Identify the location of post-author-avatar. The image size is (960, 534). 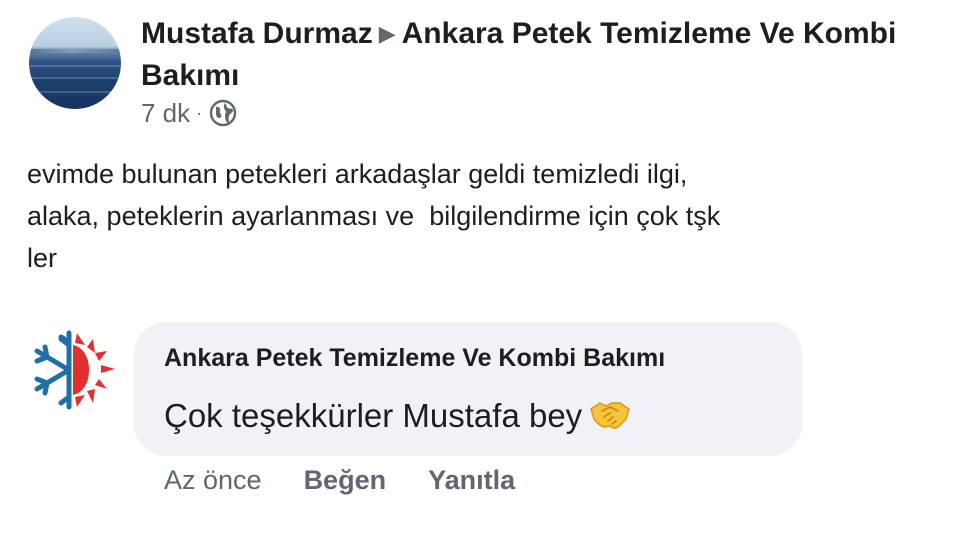
(75, 63).